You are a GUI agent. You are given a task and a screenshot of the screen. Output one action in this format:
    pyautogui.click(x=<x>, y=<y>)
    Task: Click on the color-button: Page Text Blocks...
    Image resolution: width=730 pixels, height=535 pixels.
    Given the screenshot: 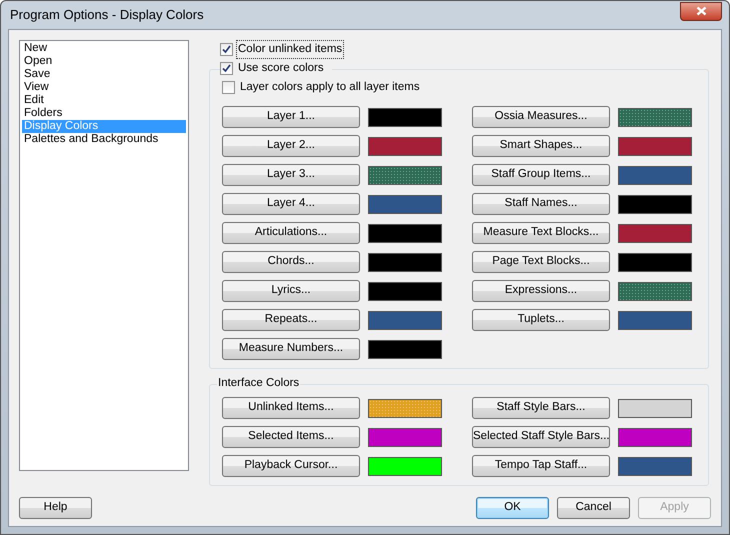 What is the action you would take?
    pyautogui.click(x=541, y=262)
    